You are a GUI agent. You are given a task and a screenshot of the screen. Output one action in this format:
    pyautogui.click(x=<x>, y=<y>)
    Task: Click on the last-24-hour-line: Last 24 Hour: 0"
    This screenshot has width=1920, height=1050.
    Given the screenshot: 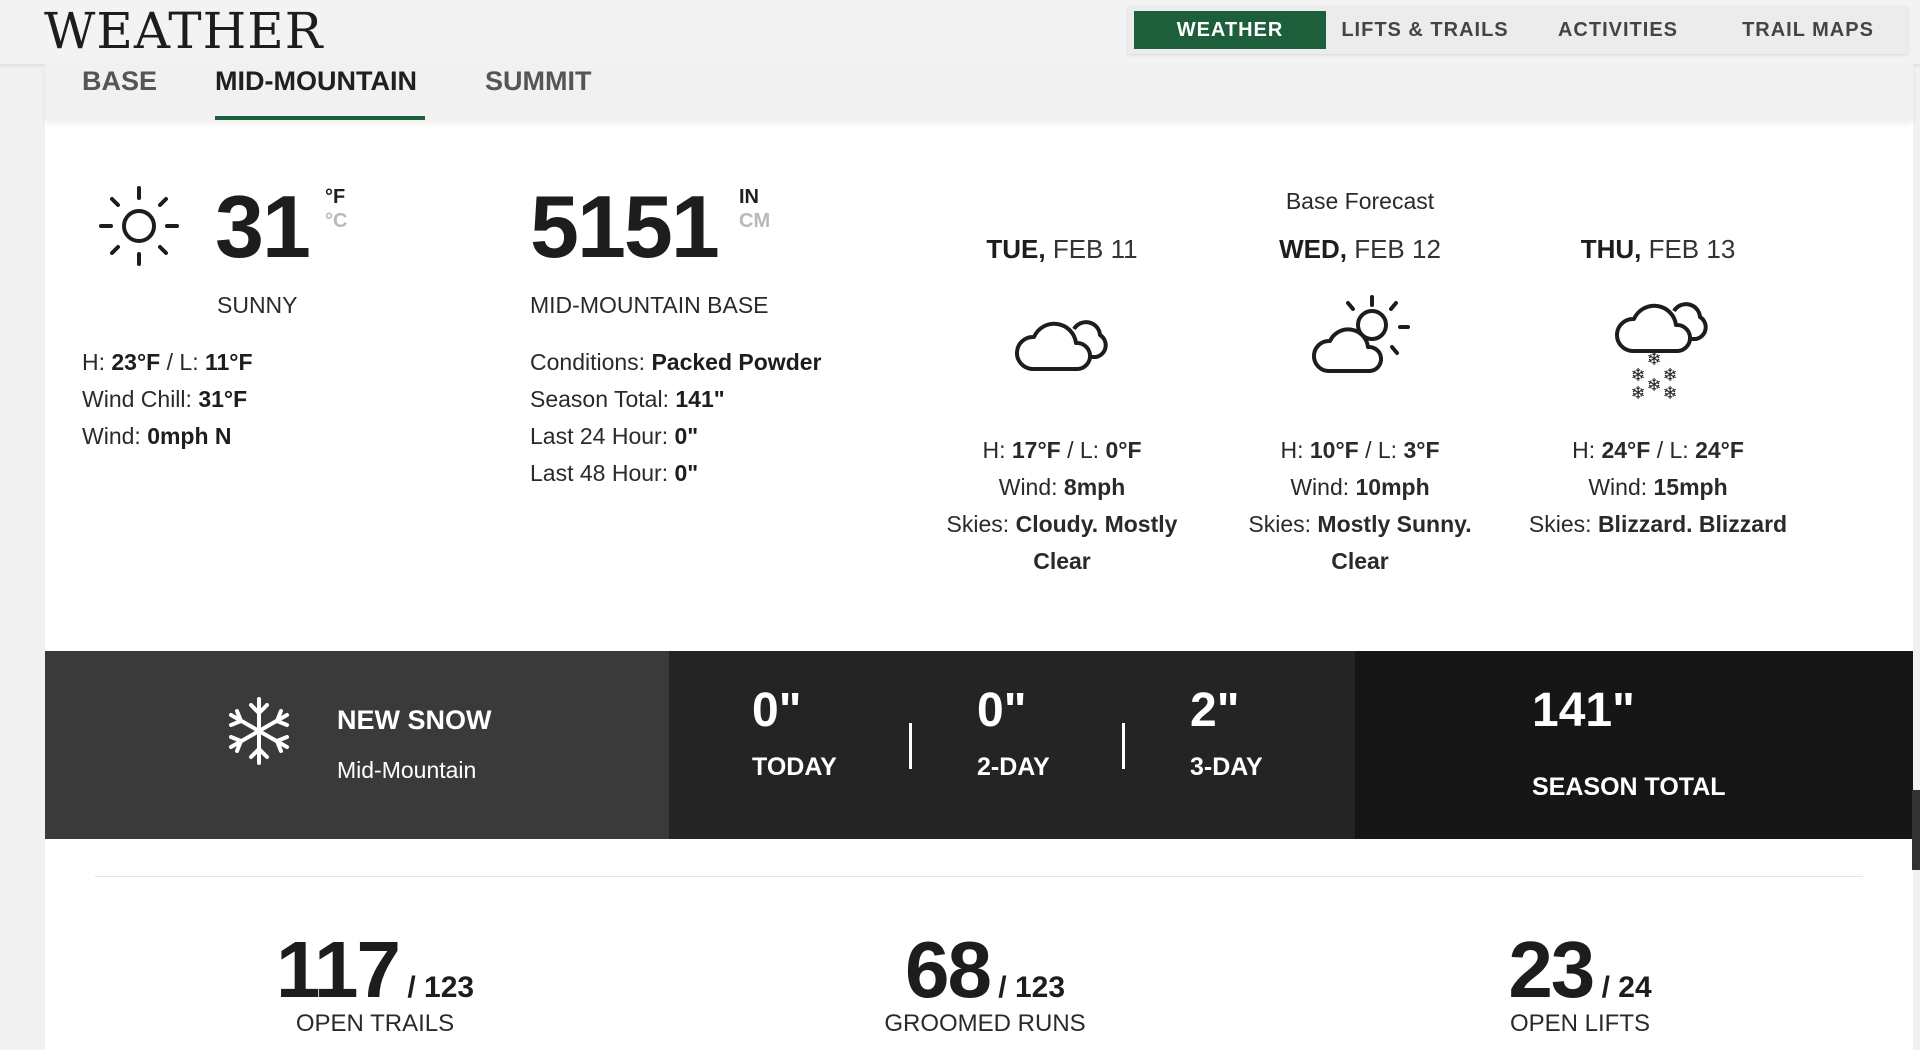 What is the action you would take?
    pyautogui.click(x=614, y=436)
    